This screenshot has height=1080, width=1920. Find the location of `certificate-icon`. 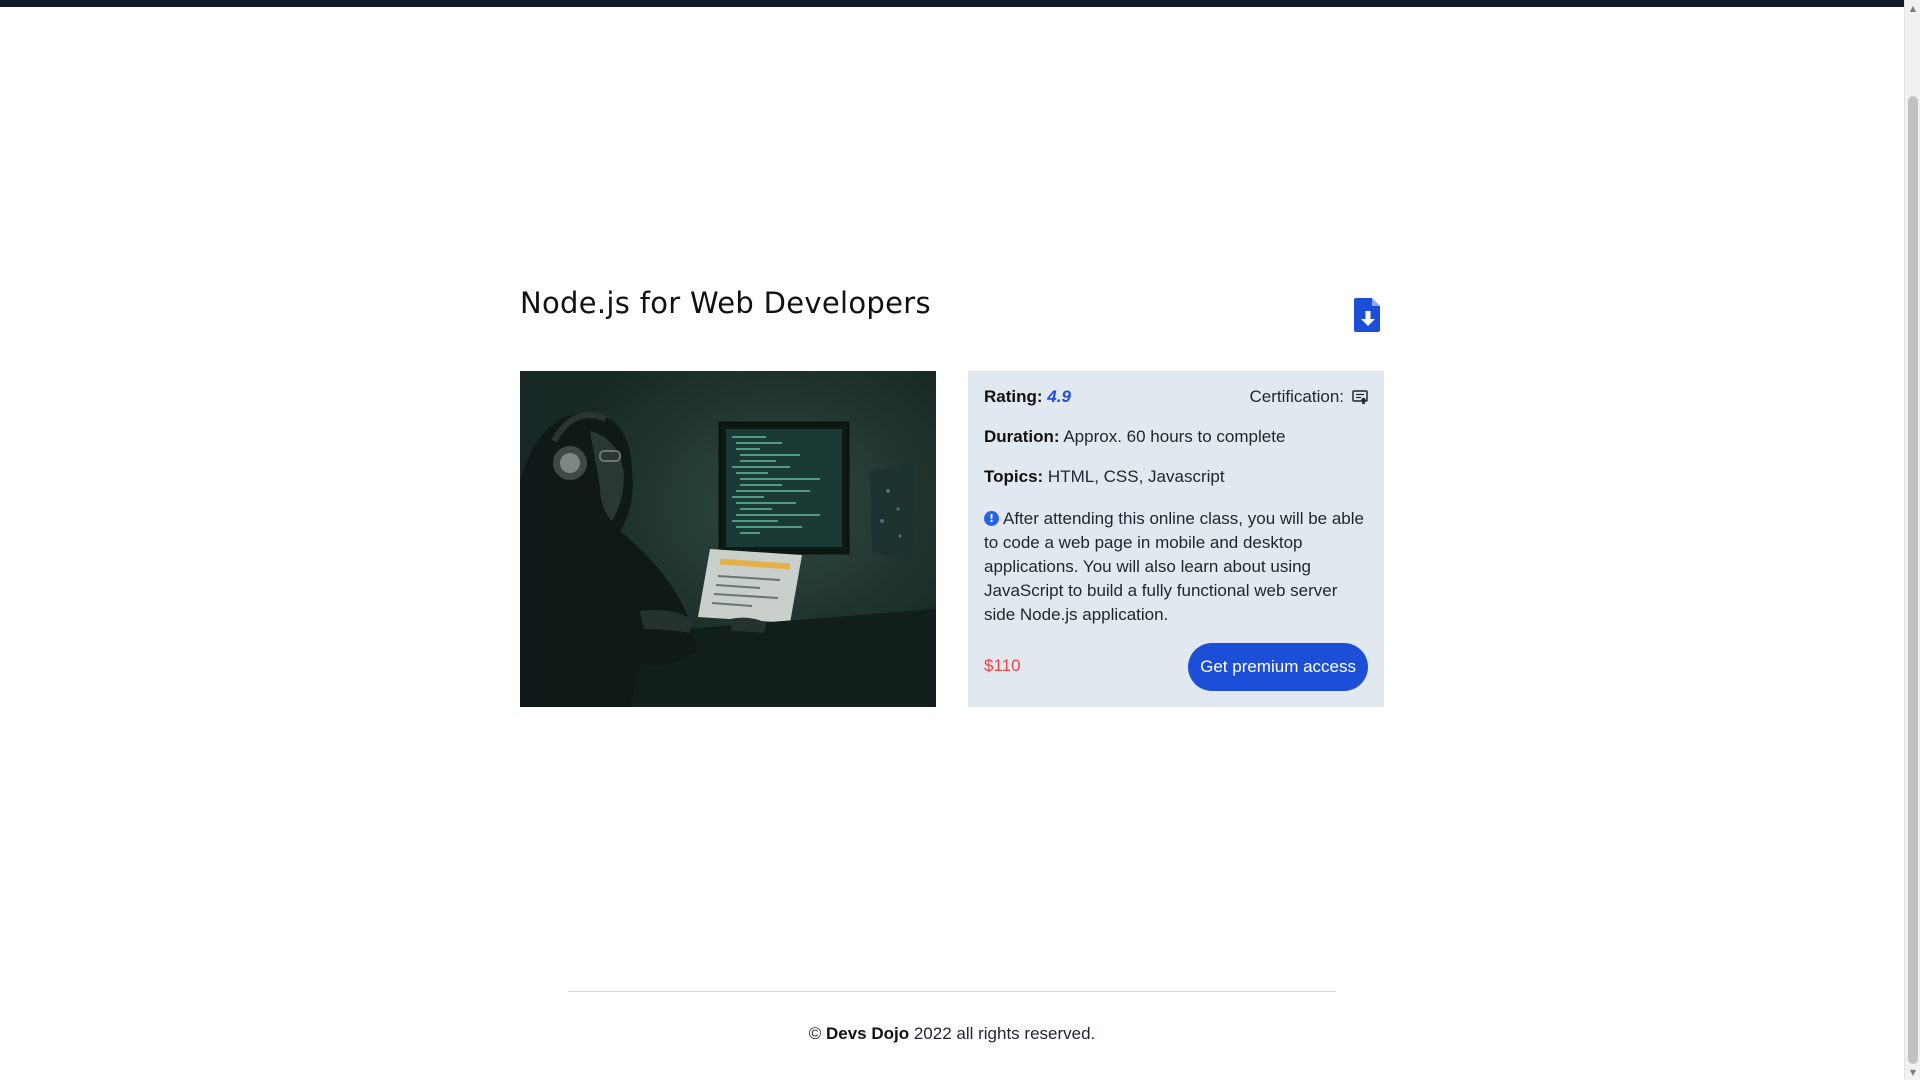

certificate-icon is located at coordinates (1360, 397).